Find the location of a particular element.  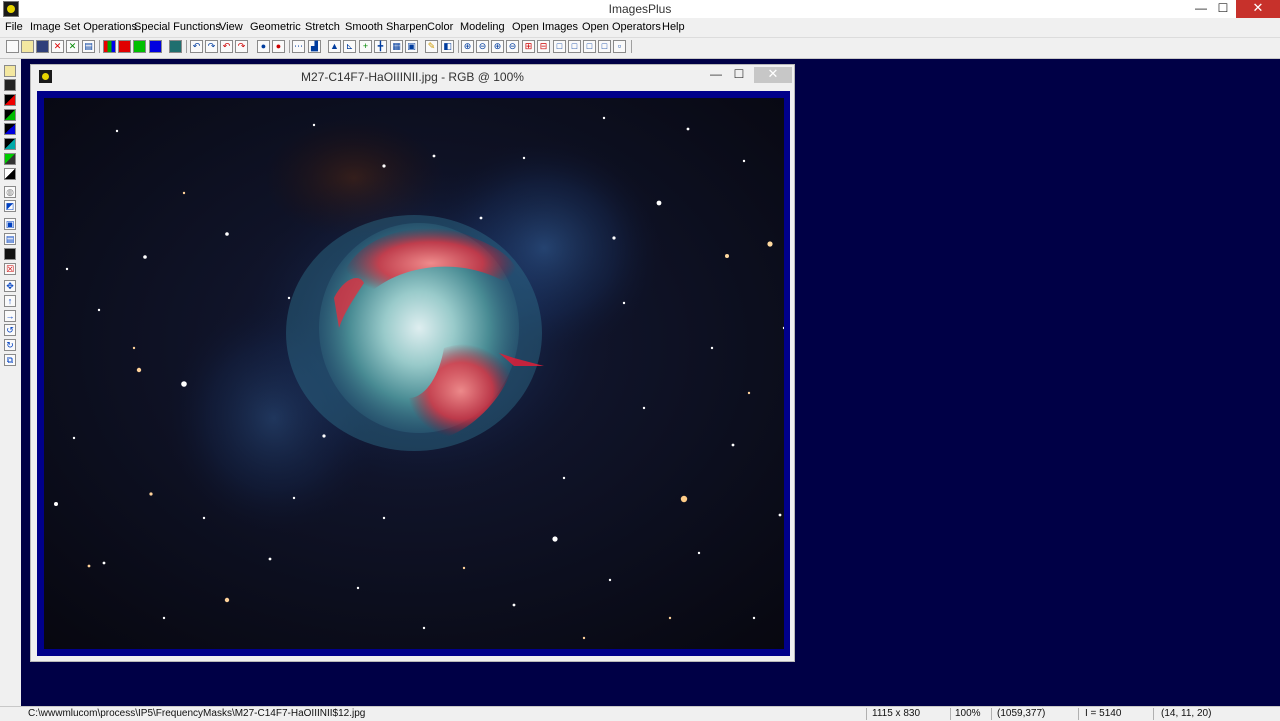

zoom-fit-icon: ⊕ is located at coordinates (497, 46).